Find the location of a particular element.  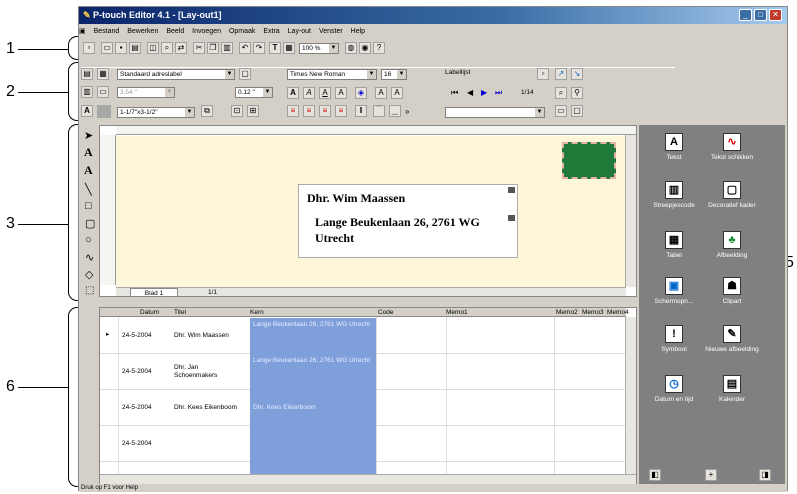

col-memo2: Memo2 is located at coordinates (567, 312).